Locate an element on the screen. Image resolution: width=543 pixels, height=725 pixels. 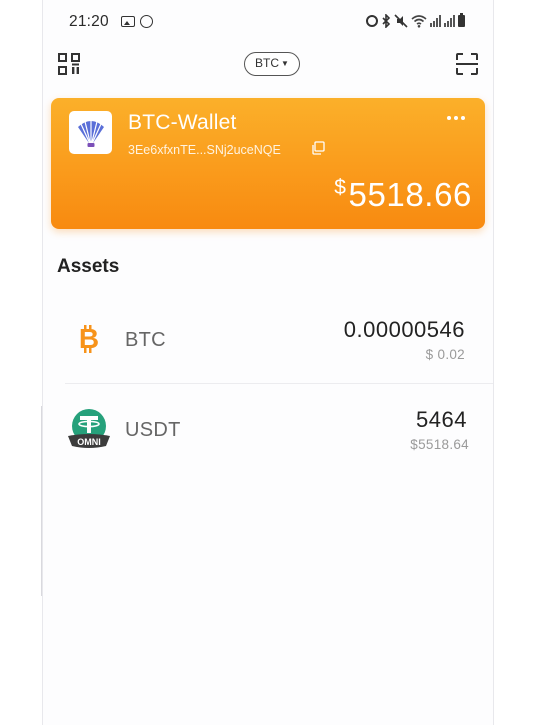
balance-value: 5518.66 is located at coordinates (410, 194).